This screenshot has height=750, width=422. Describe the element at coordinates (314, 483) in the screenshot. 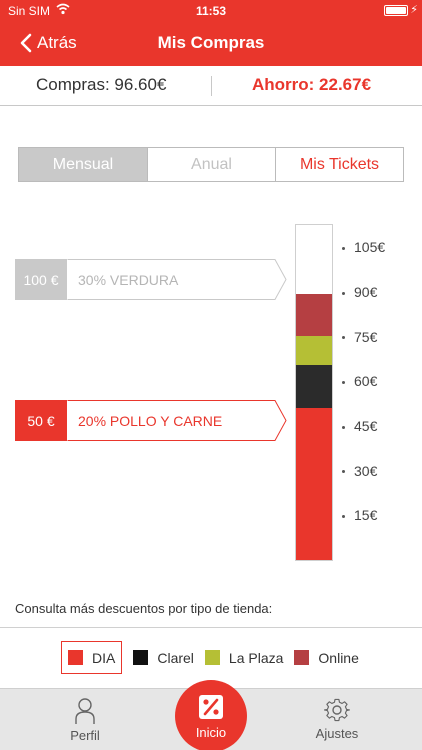

I see `column-segment-dia` at that location.